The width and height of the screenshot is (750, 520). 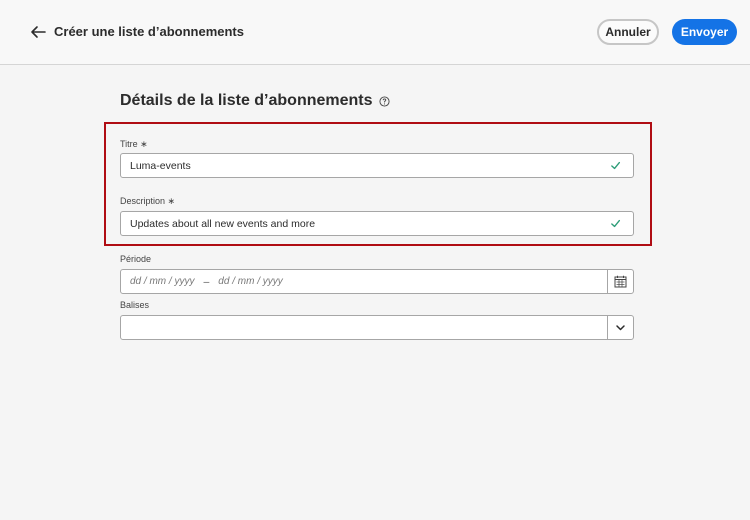 I want to click on period-label: Période, so click(x=136, y=259).